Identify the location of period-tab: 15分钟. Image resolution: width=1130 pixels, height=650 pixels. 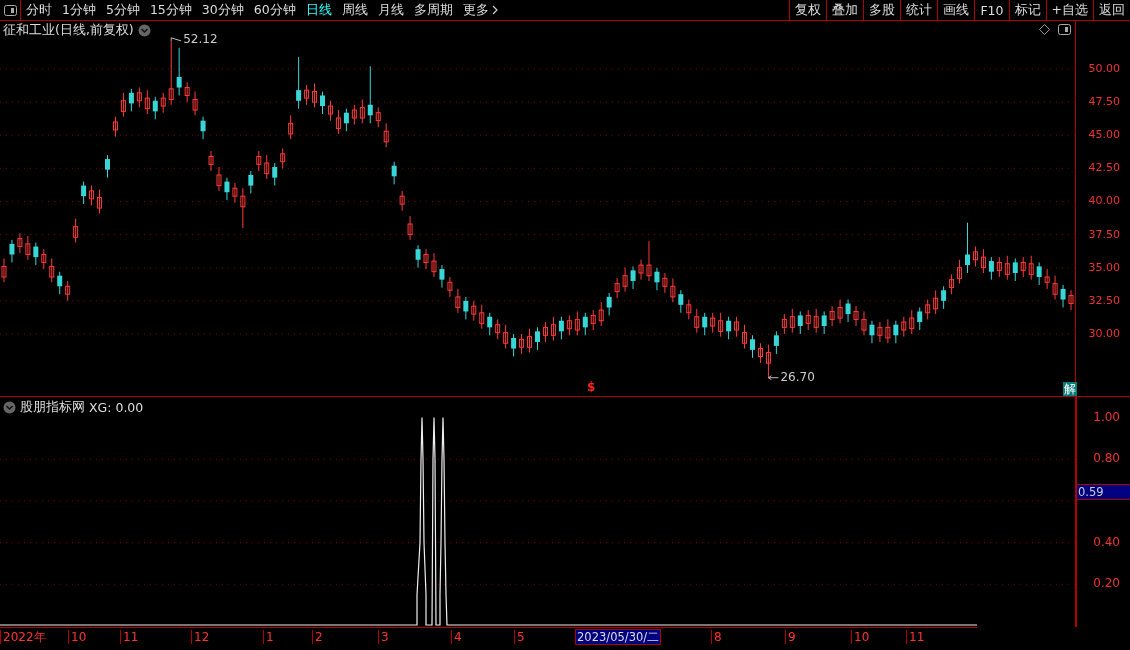
(170, 10).